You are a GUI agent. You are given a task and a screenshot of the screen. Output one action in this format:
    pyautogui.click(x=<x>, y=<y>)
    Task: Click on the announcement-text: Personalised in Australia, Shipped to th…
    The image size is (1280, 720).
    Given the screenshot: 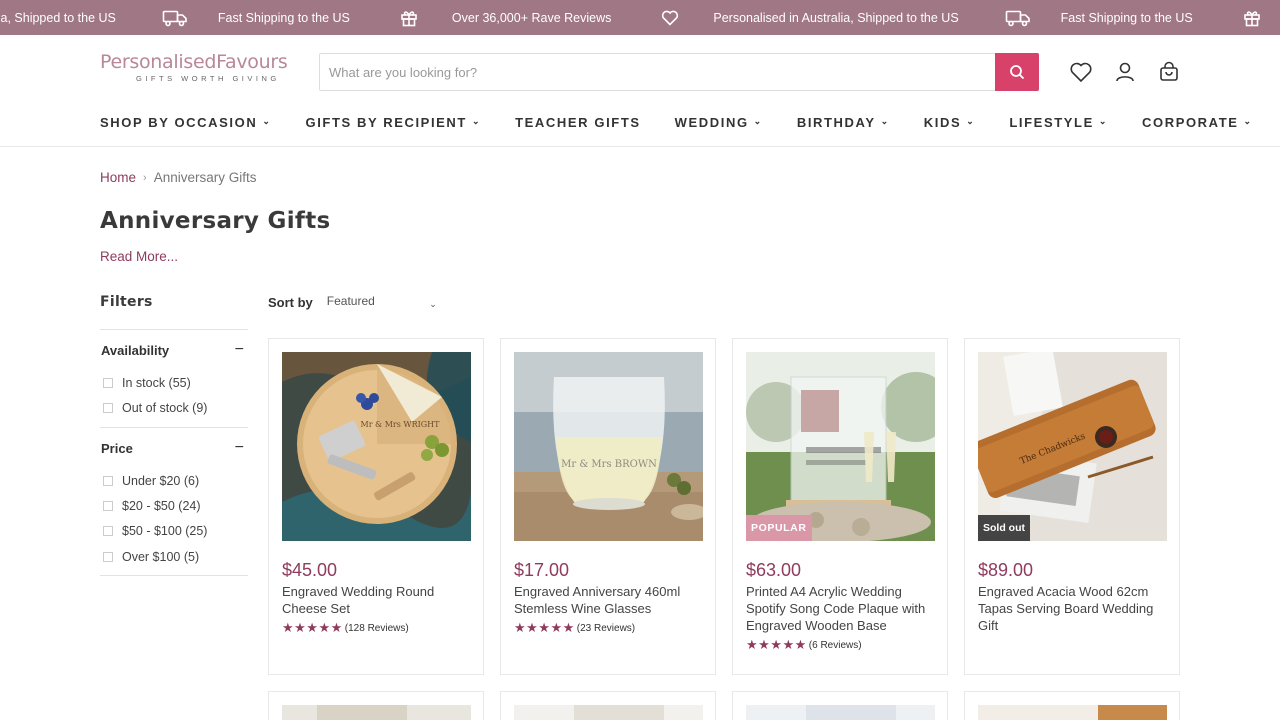 What is the action you would take?
    pyautogui.click(x=836, y=17)
    